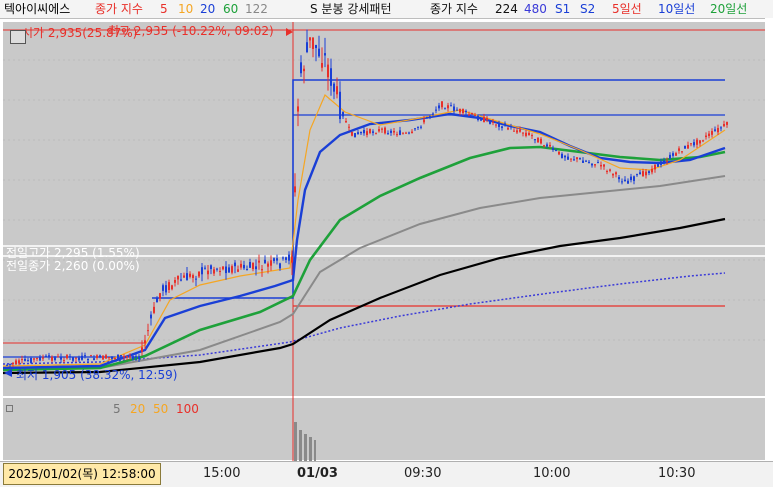 The width and height of the screenshot is (773, 487). What do you see at coordinates (18, 37) in the screenshot?
I see `grid-icon` at bounding box center [18, 37].